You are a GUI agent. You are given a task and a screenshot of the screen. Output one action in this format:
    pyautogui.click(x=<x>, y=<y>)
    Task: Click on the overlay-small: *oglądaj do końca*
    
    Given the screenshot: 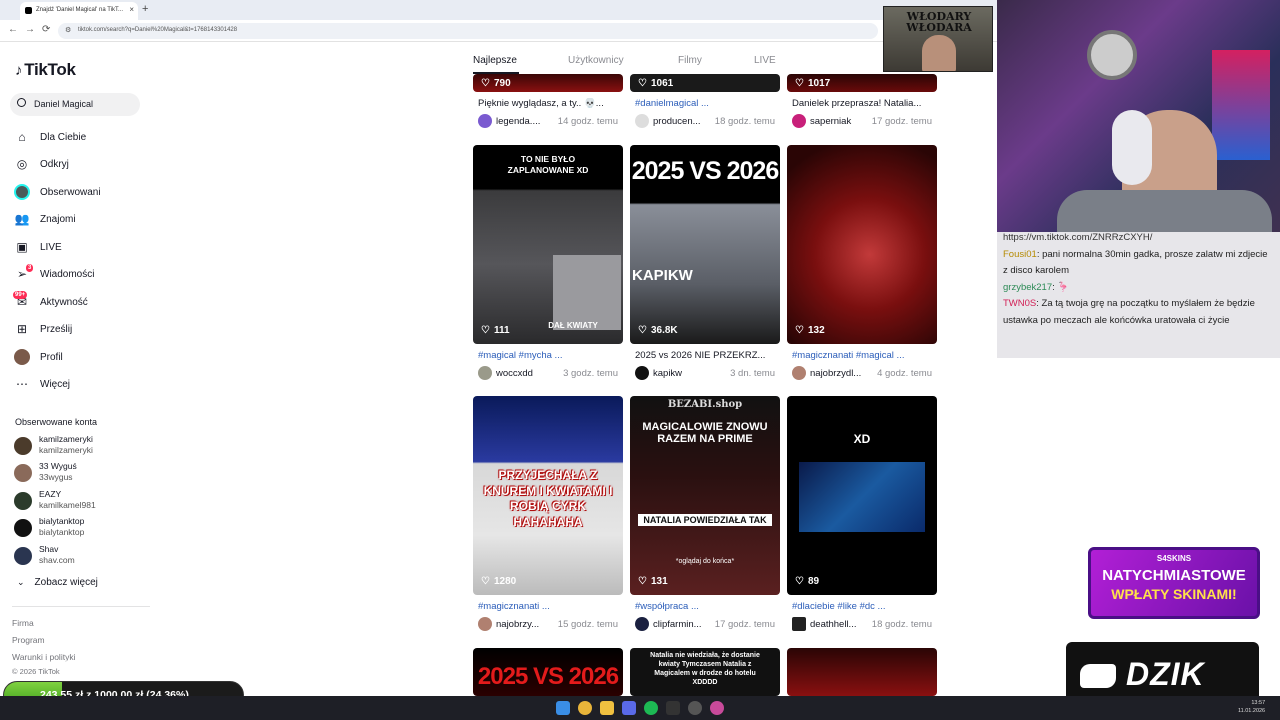 What is the action you would take?
    pyautogui.click(x=705, y=561)
    